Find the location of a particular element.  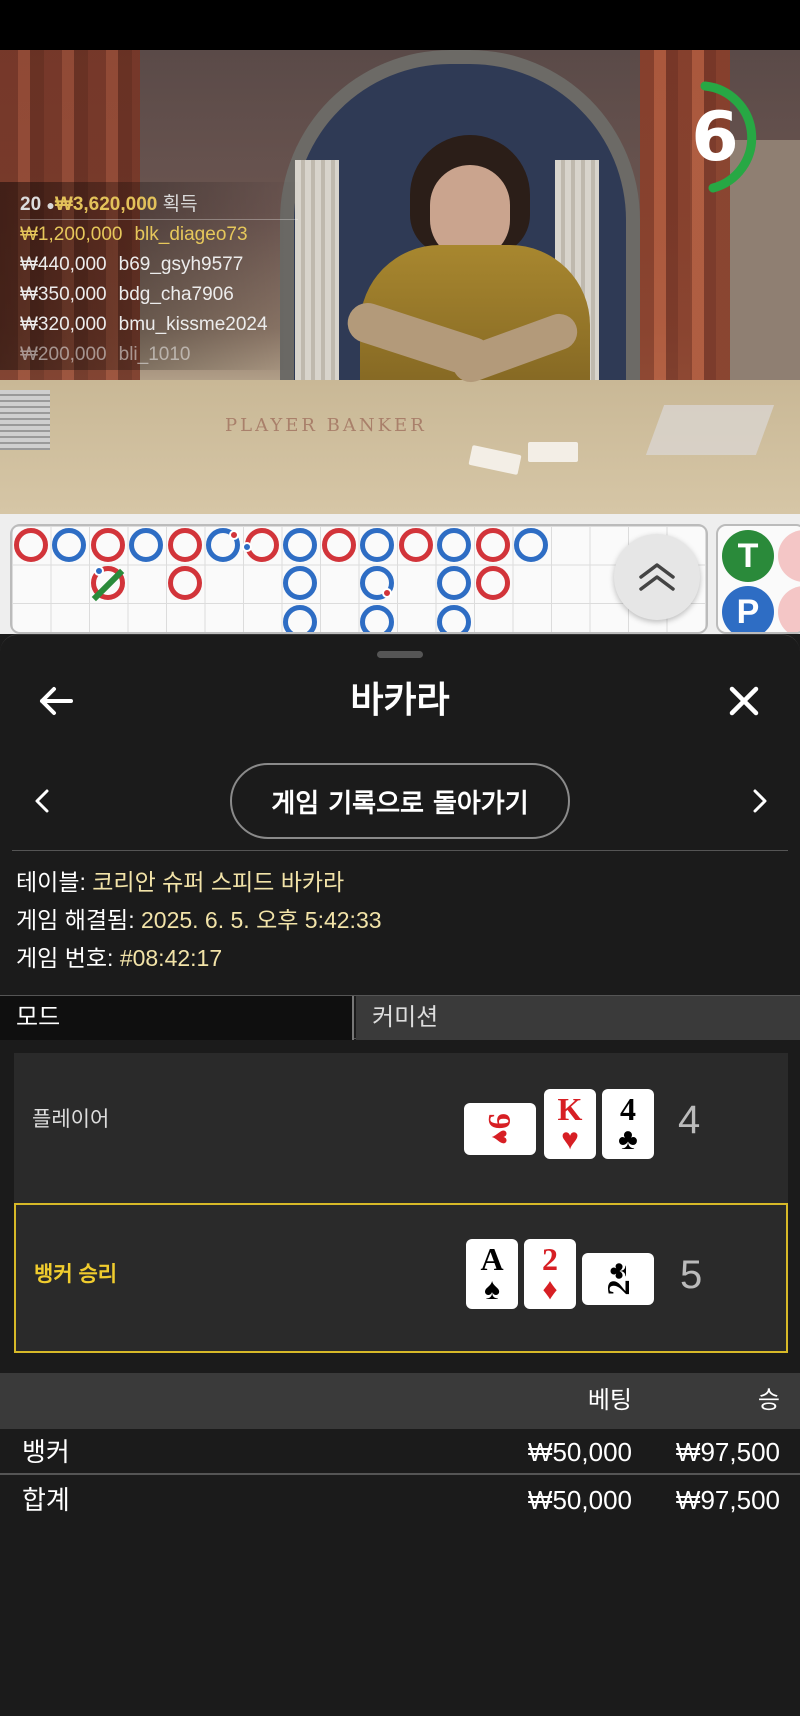

card-rank: 4 is located at coordinates (628, 1109).